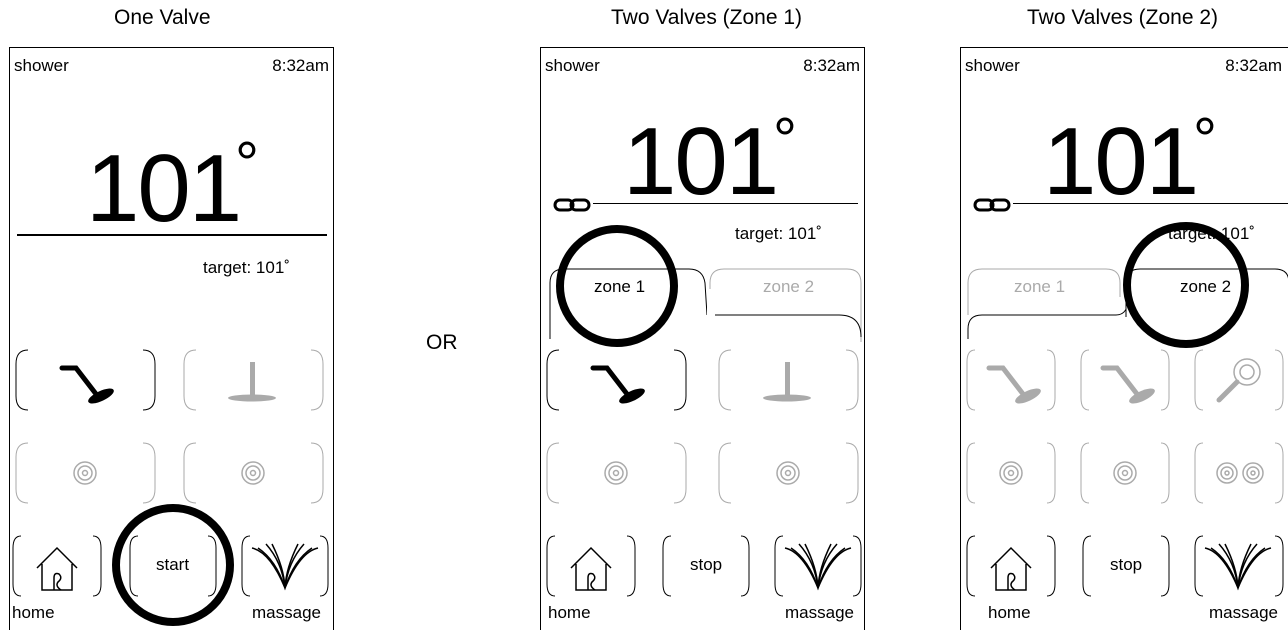 The height and width of the screenshot is (630, 1288). I want to click on bodyspray-pair-icon, so click(1240, 473).